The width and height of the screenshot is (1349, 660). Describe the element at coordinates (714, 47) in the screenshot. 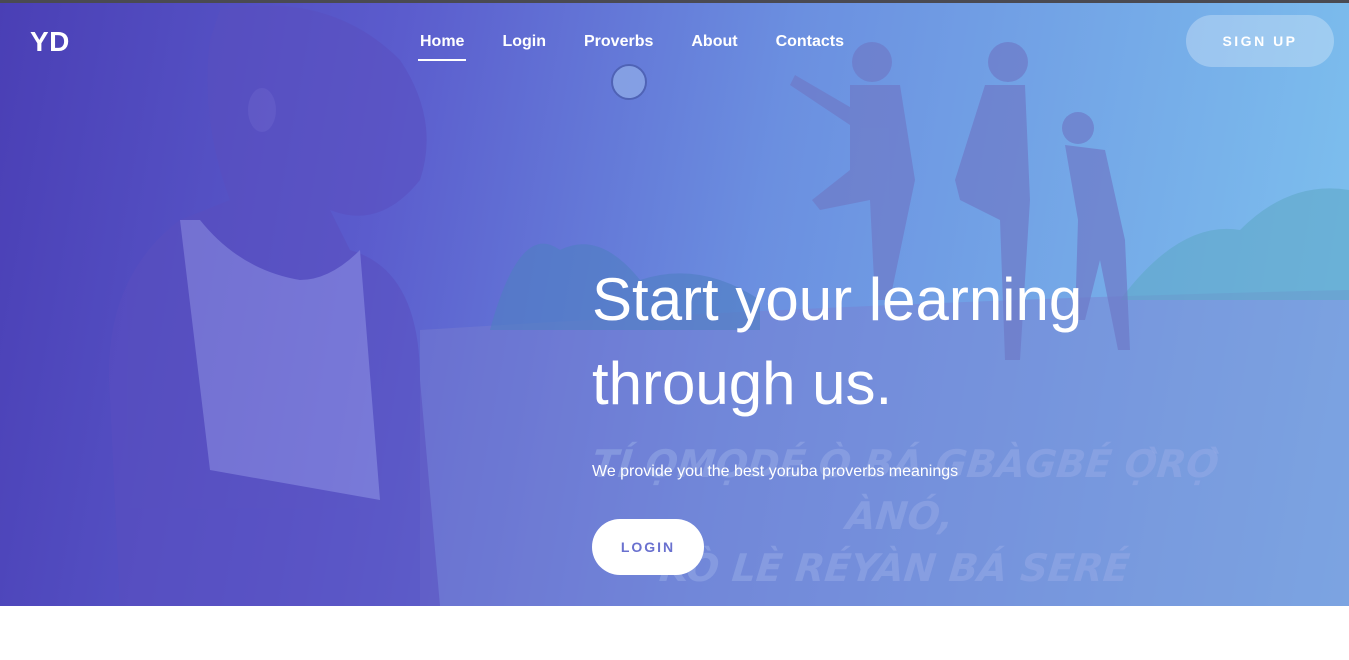

I see `nav-item-about: About` at that location.